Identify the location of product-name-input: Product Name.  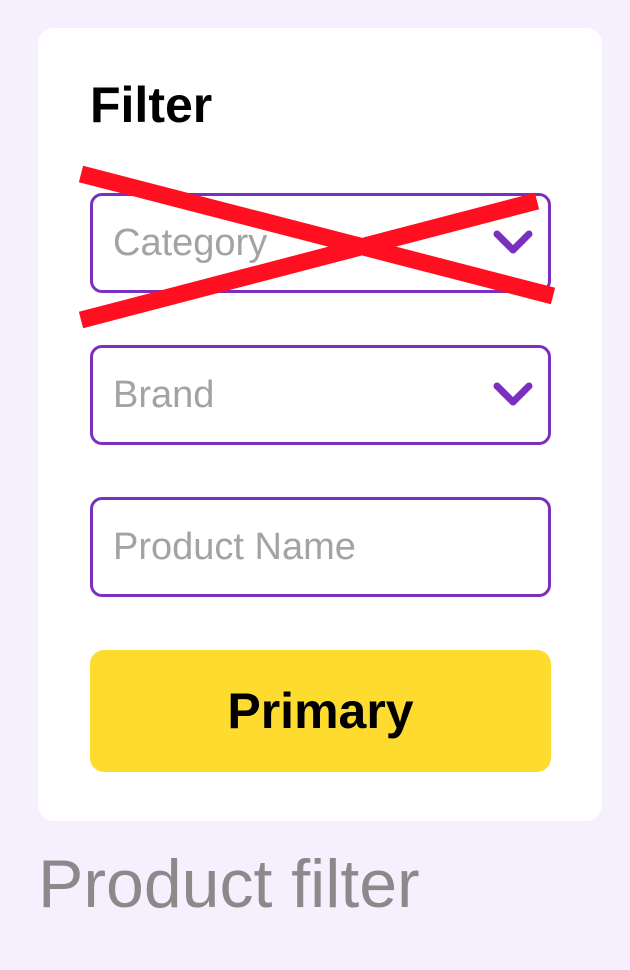
(320, 547).